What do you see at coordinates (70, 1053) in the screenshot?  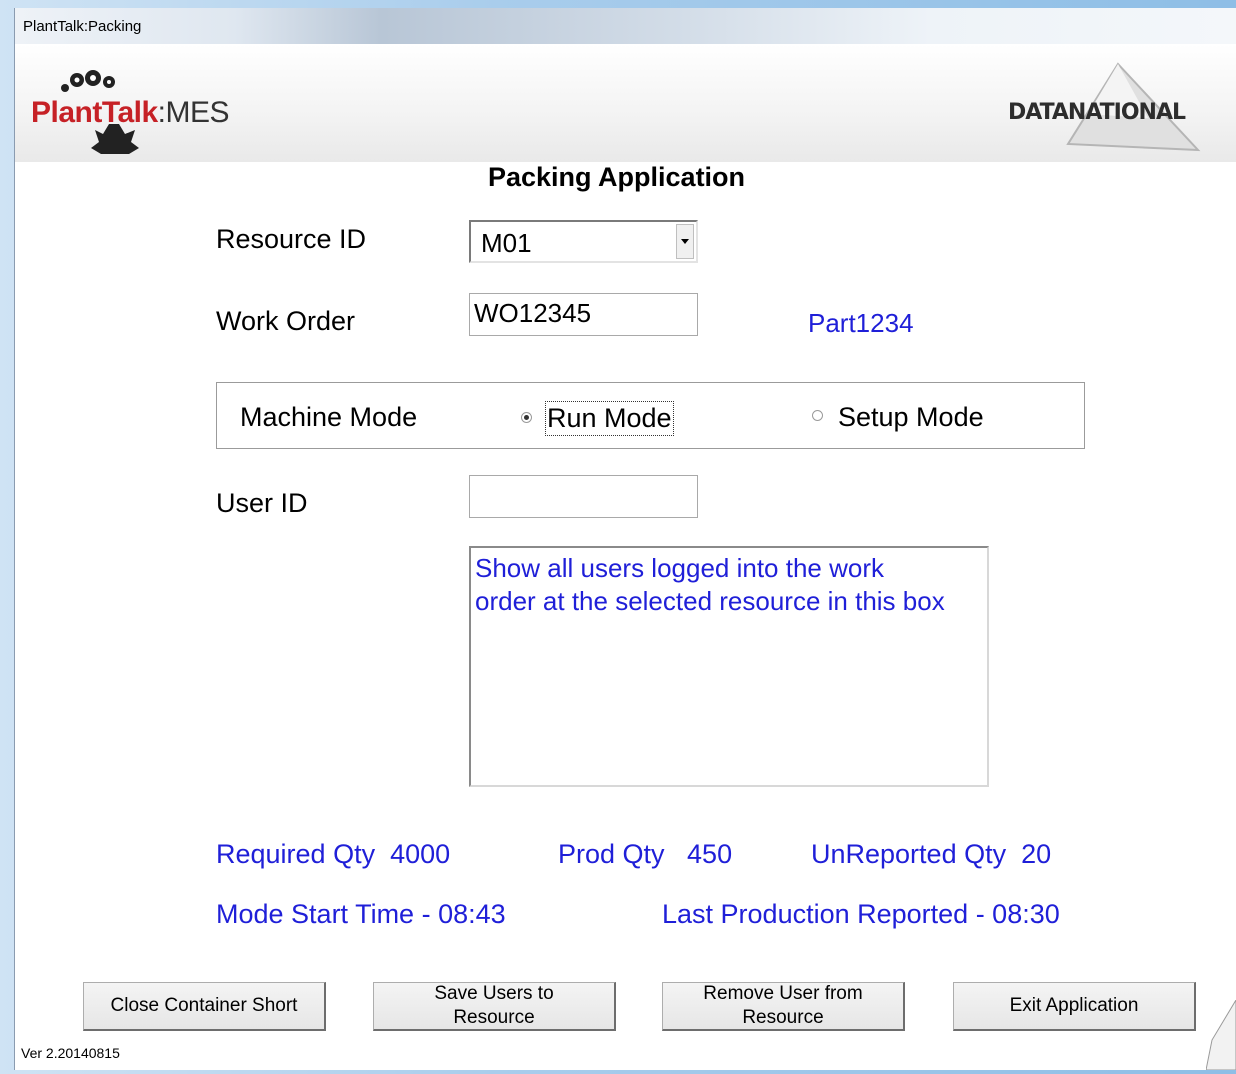 I see `version-label: Ver 2.20140815` at bounding box center [70, 1053].